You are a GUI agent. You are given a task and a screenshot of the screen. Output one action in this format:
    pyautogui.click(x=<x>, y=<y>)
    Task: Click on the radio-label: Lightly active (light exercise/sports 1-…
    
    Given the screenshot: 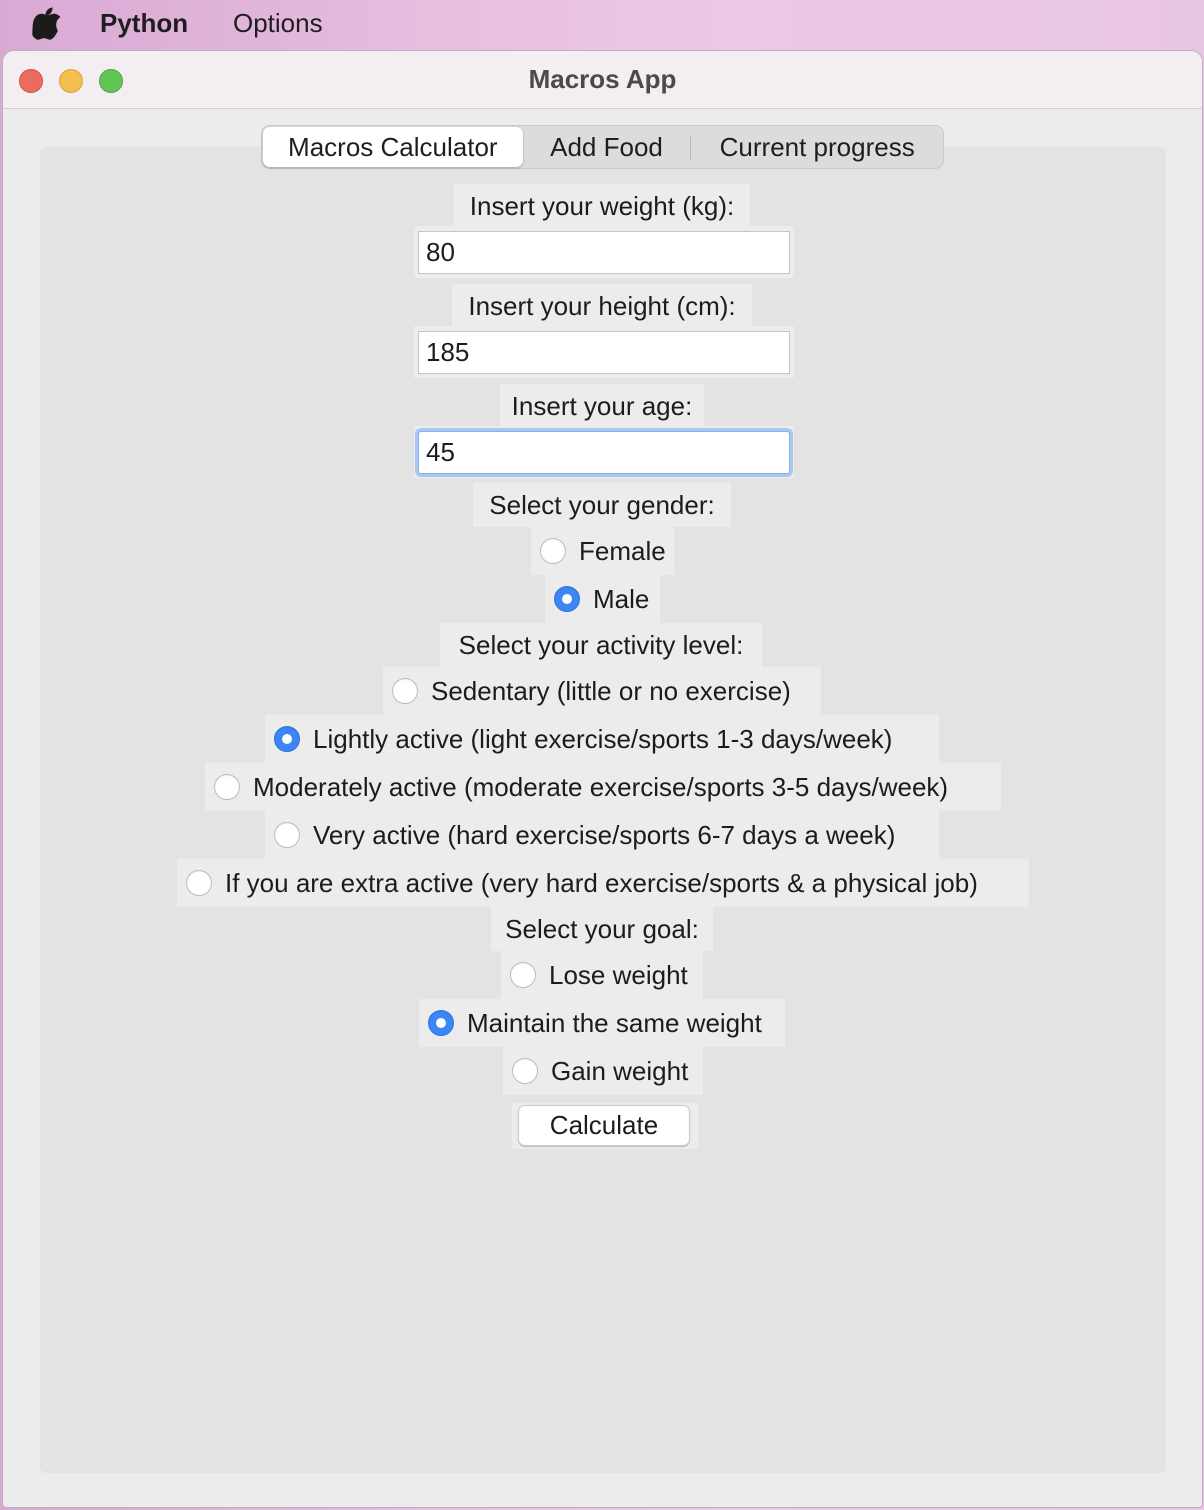 What is the action you would take?
    pyautogui.click(x=603, y=738)
    